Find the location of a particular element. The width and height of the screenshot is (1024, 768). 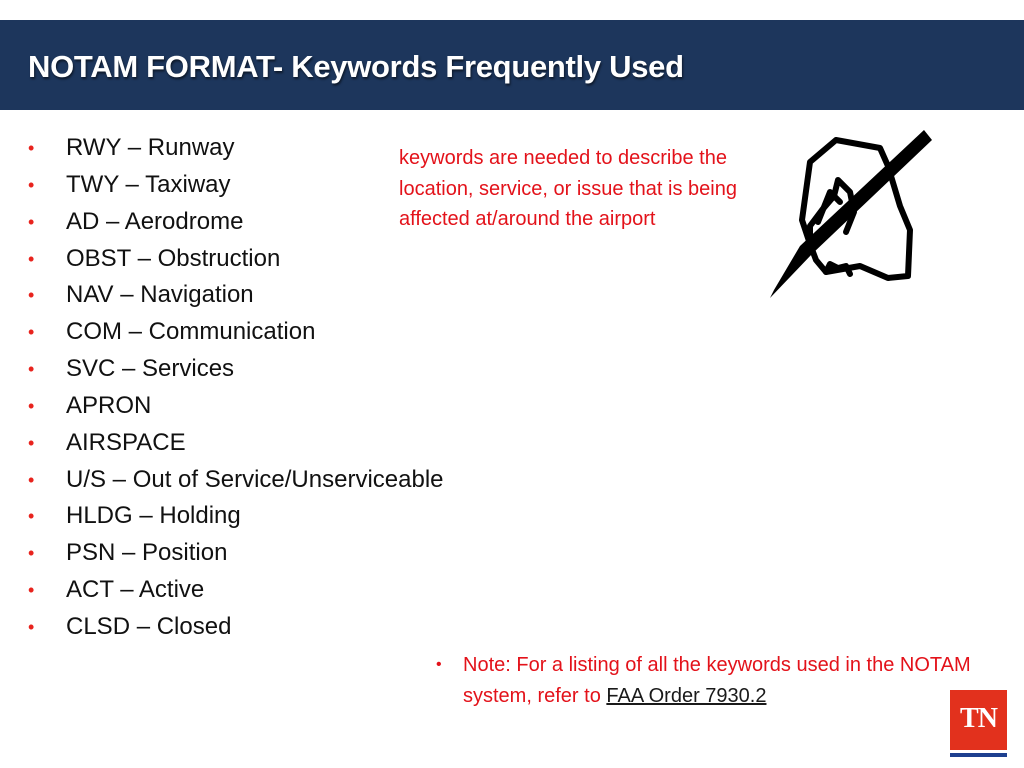

keyword-item: • NAV – Navigation is located at coordinates (222, 295).